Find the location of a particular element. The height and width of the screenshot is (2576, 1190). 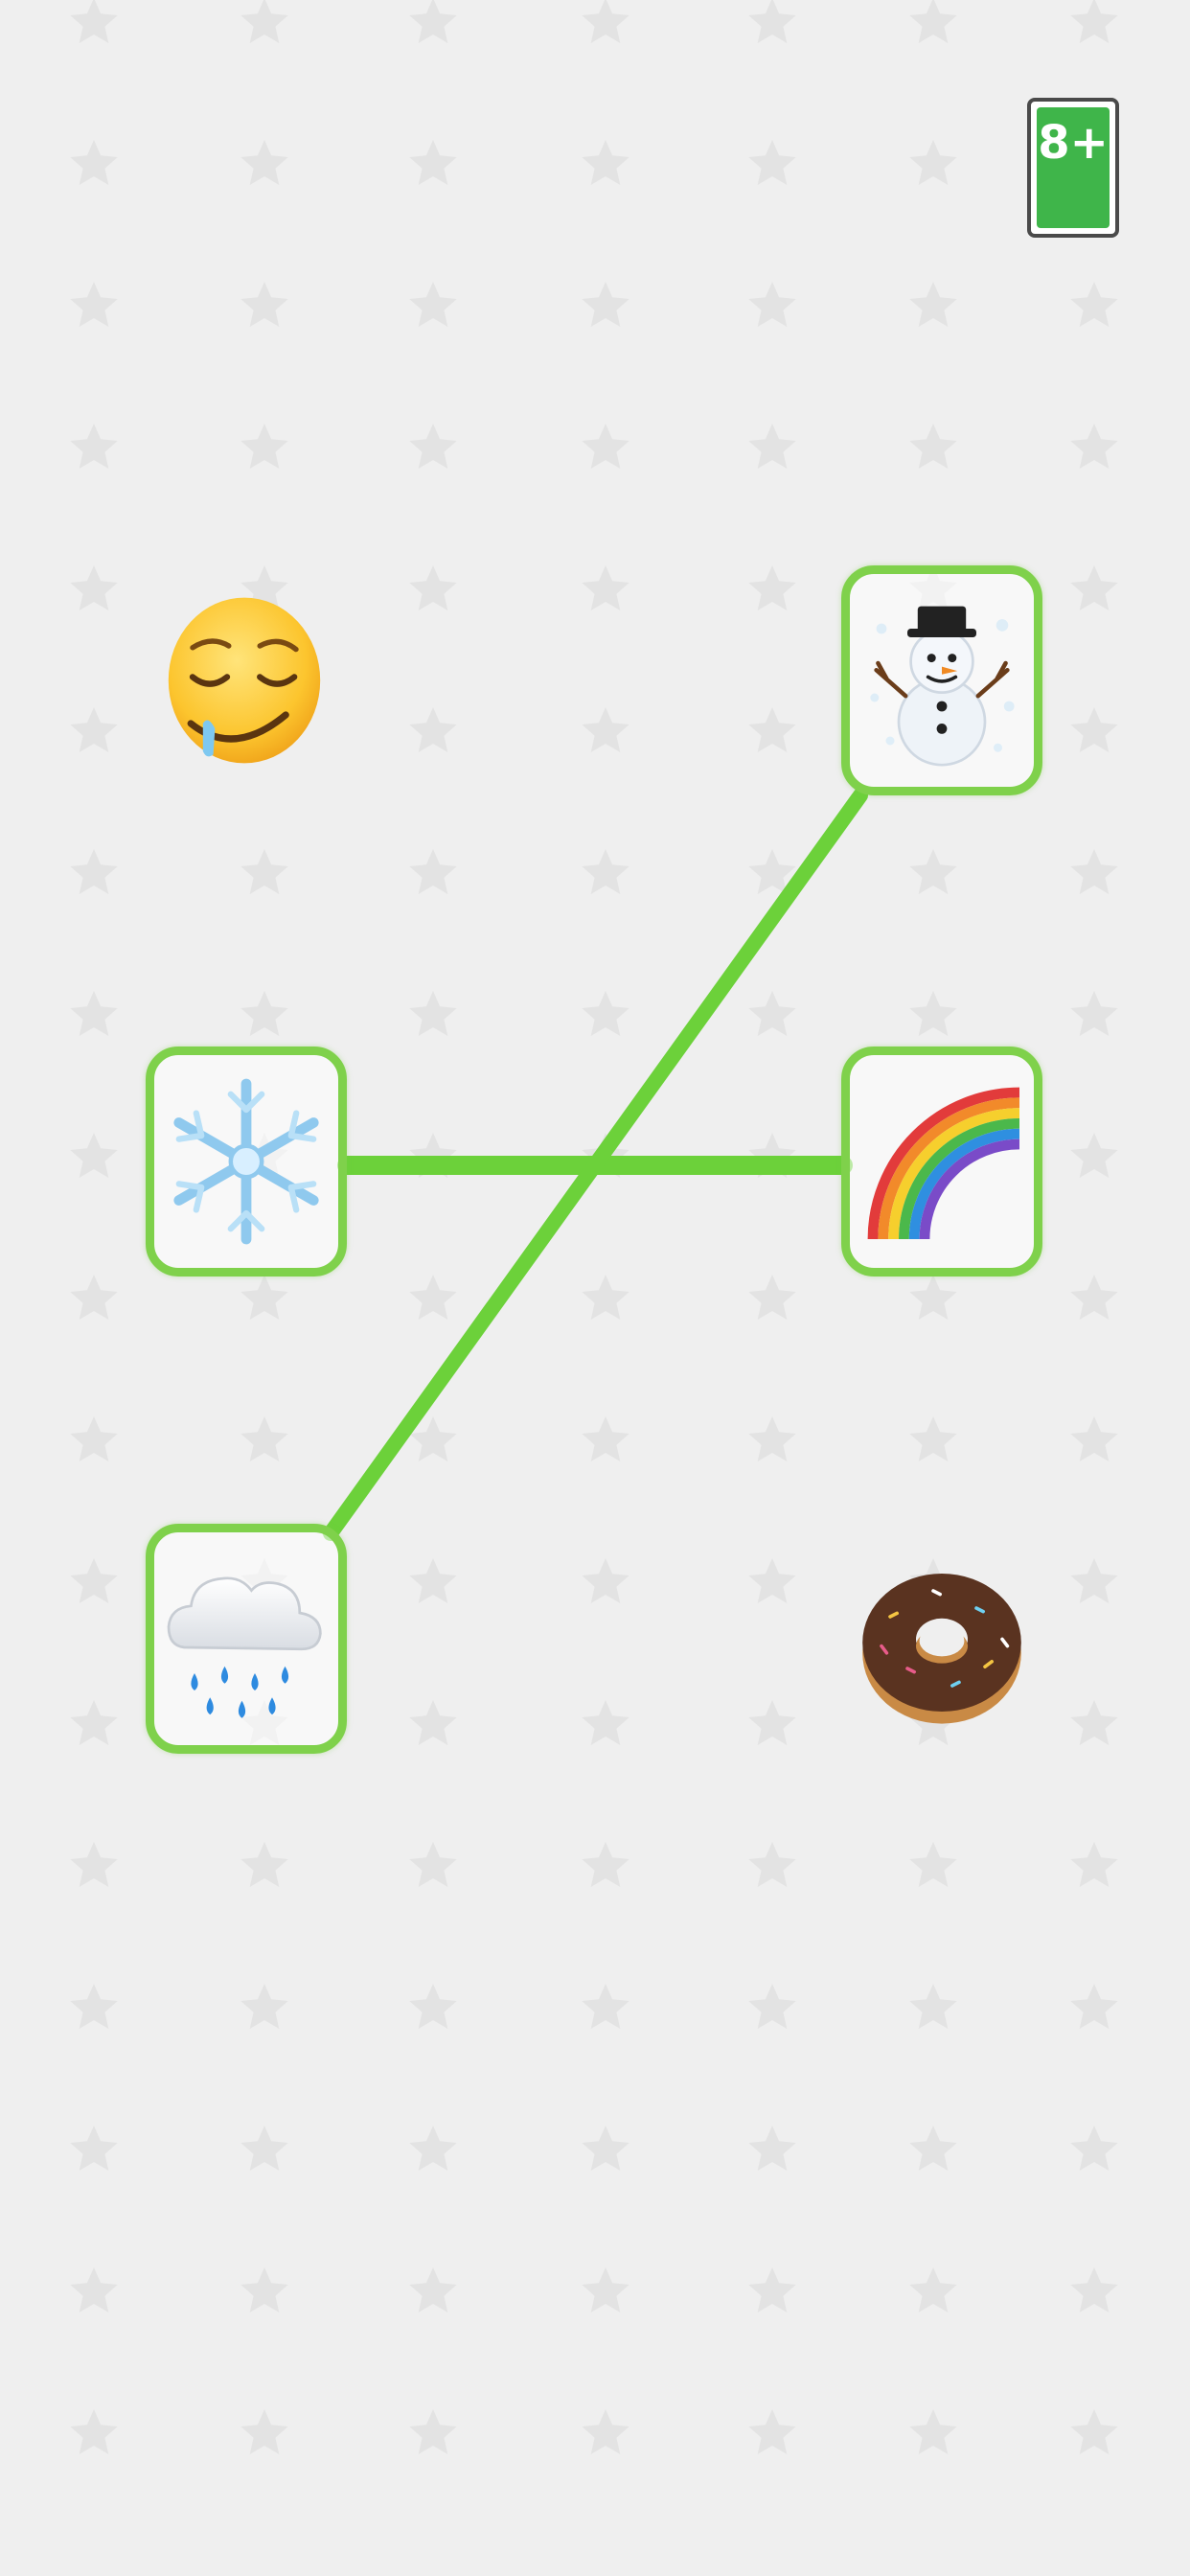

tile-cloud-with-rain is located at coordinates (247, 1639).